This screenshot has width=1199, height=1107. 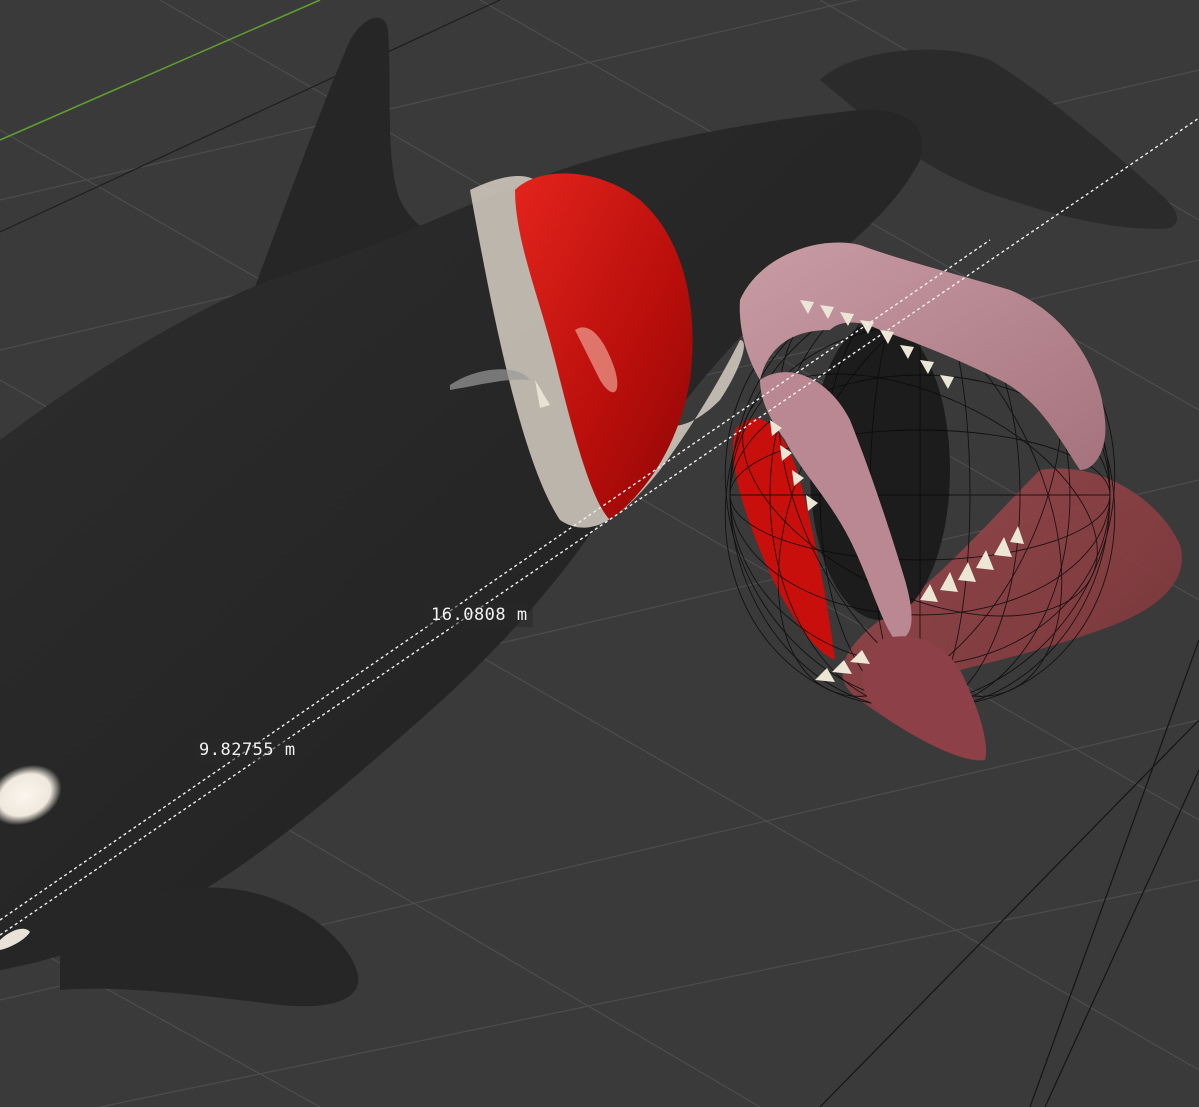 What do you see at coordinates (479, 615) in the screenshot?
I see `measurement-label-long: 16.0808 m` at bounding box center [479, 615].